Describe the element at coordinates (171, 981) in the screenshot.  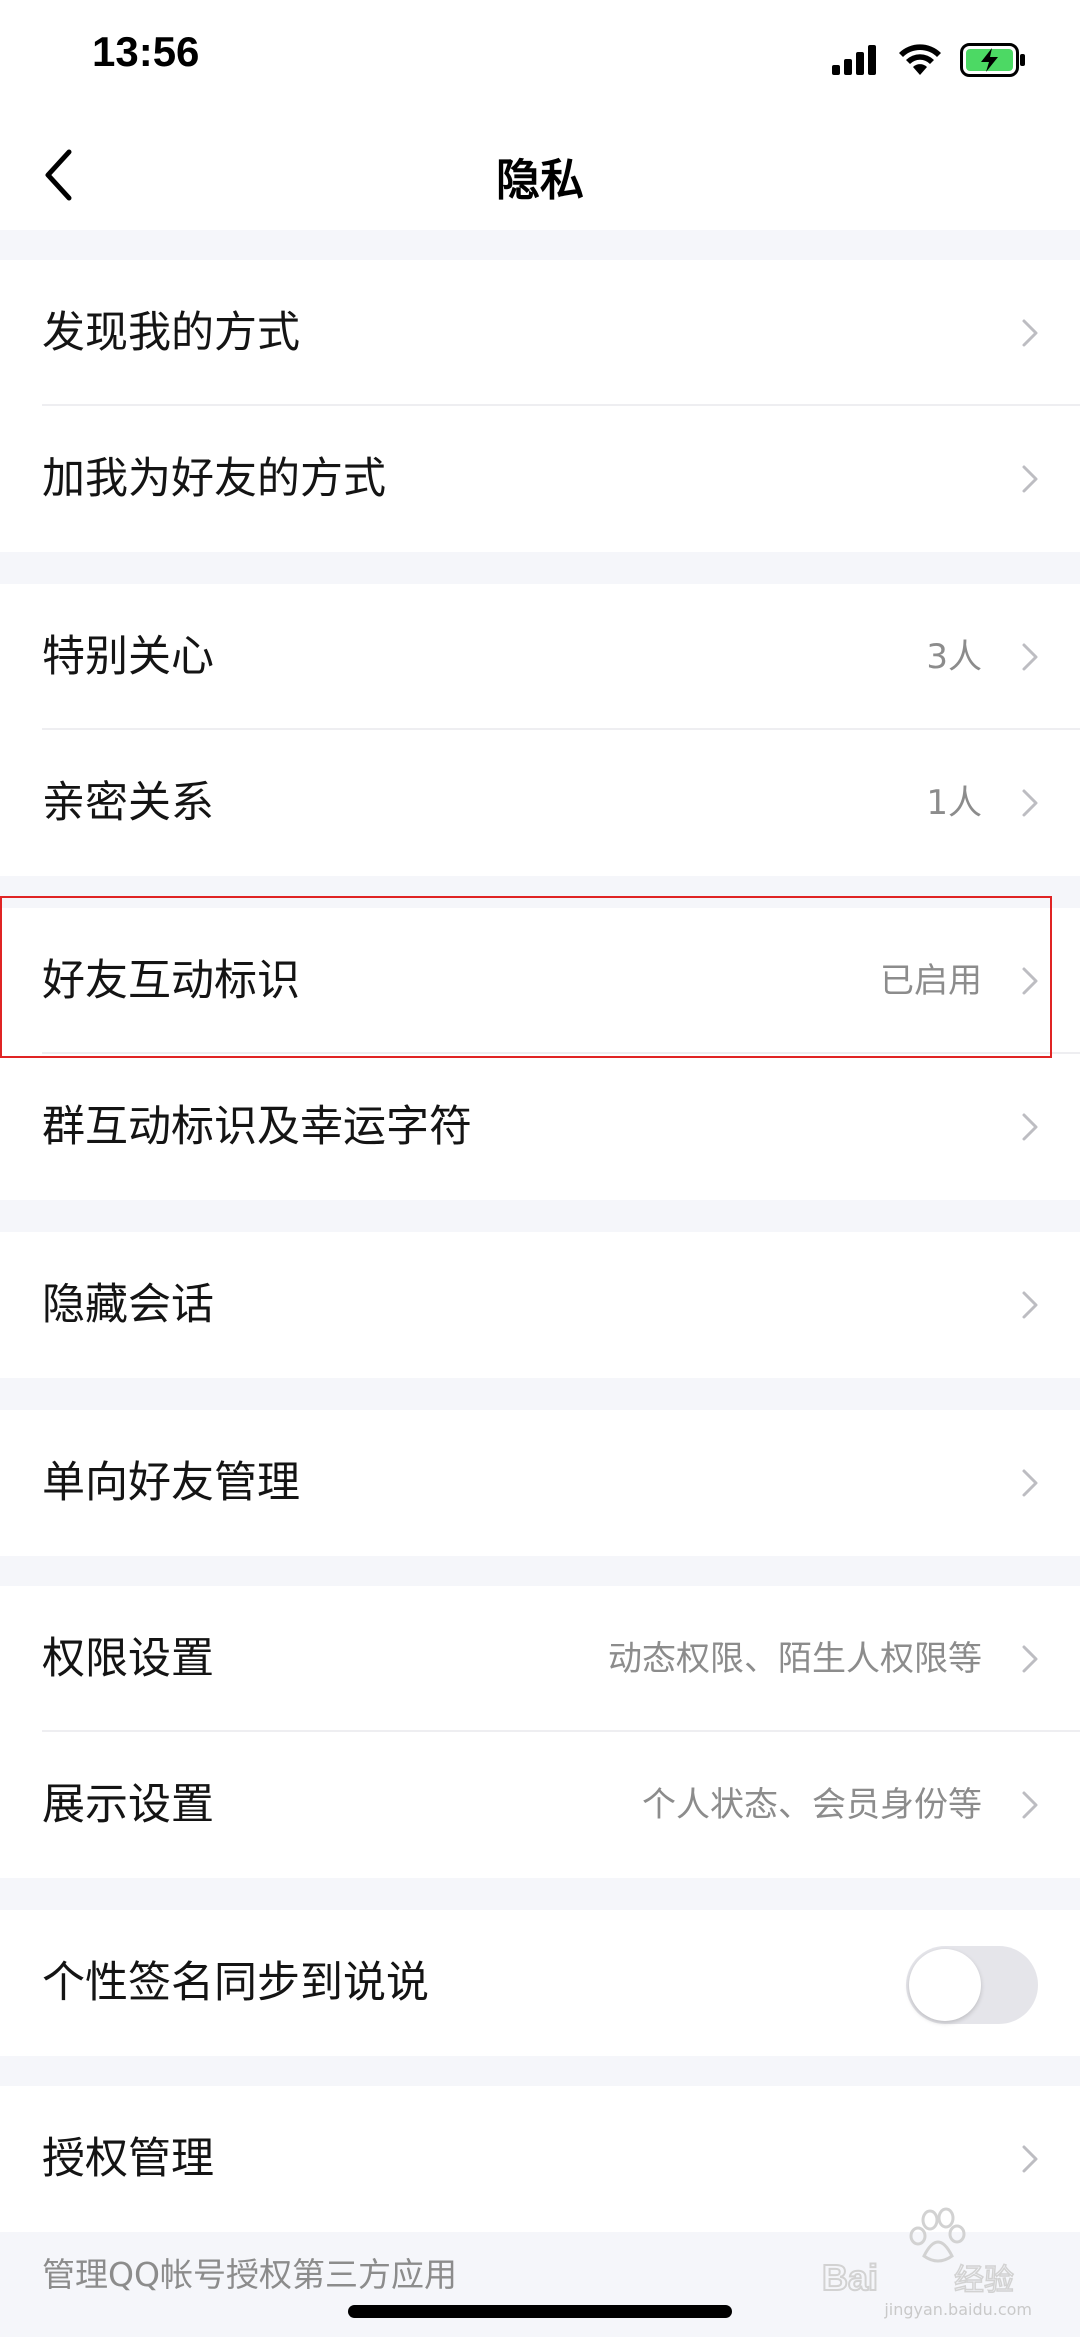
I see `row-label: 好友互动标识` at that location.